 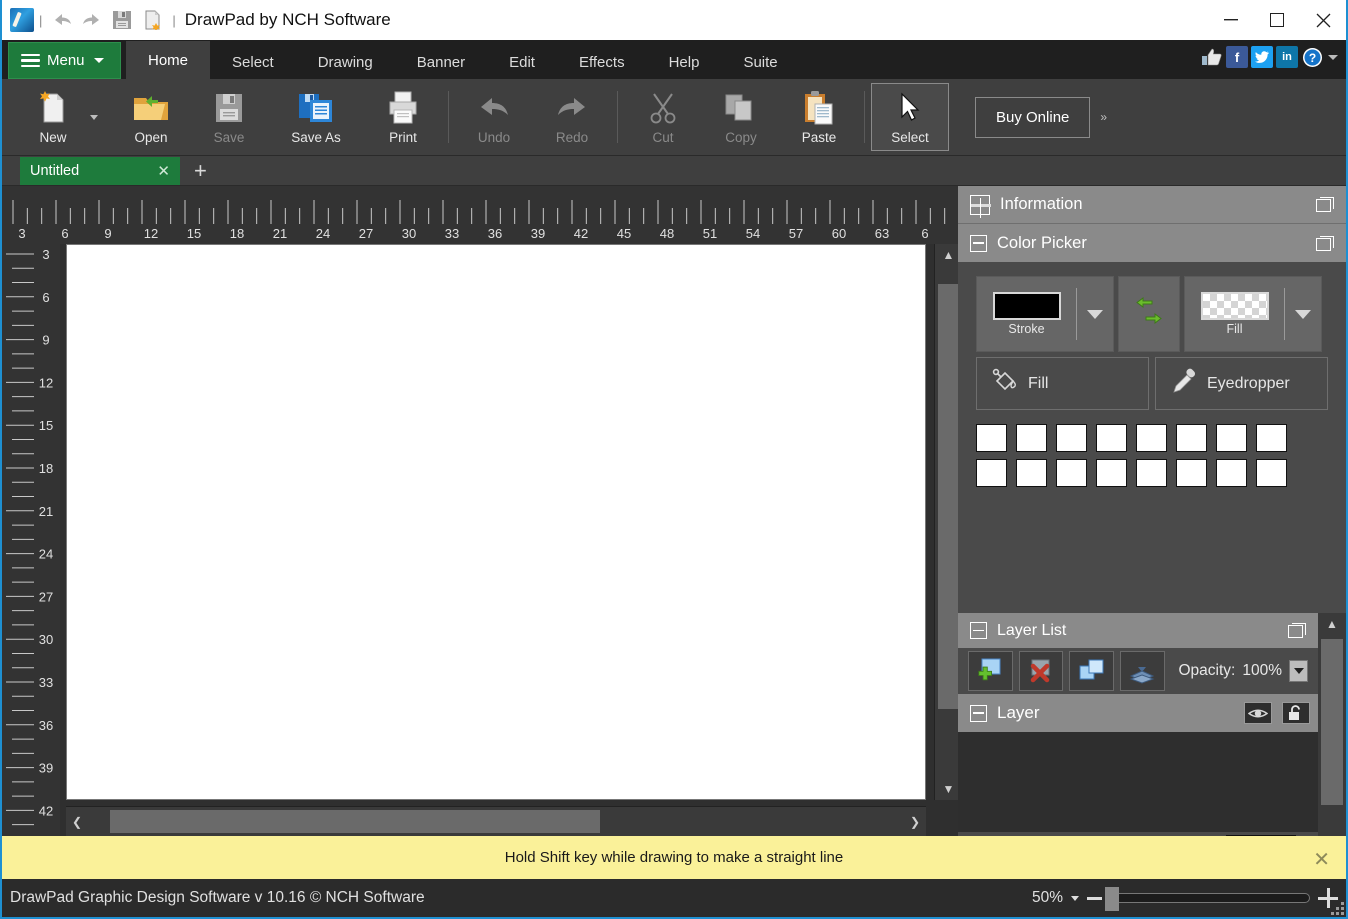 I want to click on color-picker-panel-header: Color Picker, so click(x=1152, y=243).